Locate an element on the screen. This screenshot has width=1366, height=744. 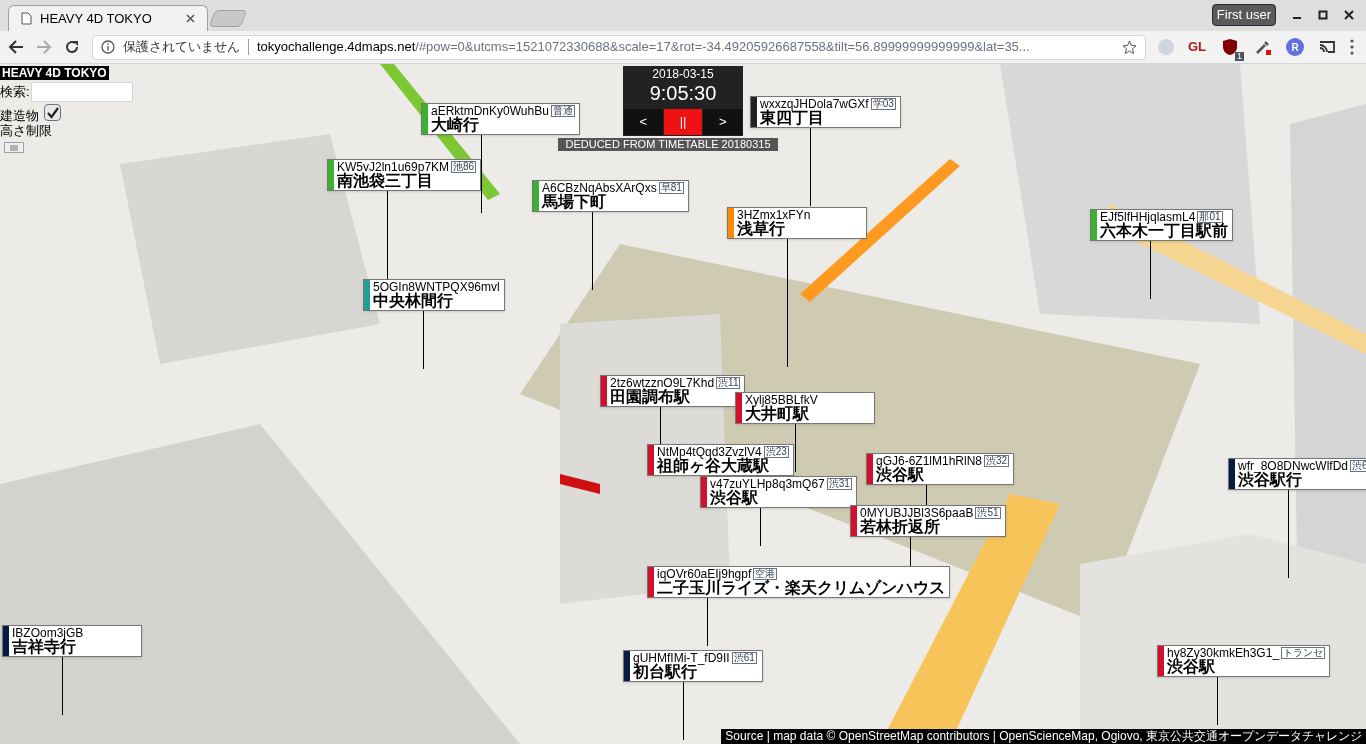
destination-text: 初台駅行 is located at coordinates (665, 672).